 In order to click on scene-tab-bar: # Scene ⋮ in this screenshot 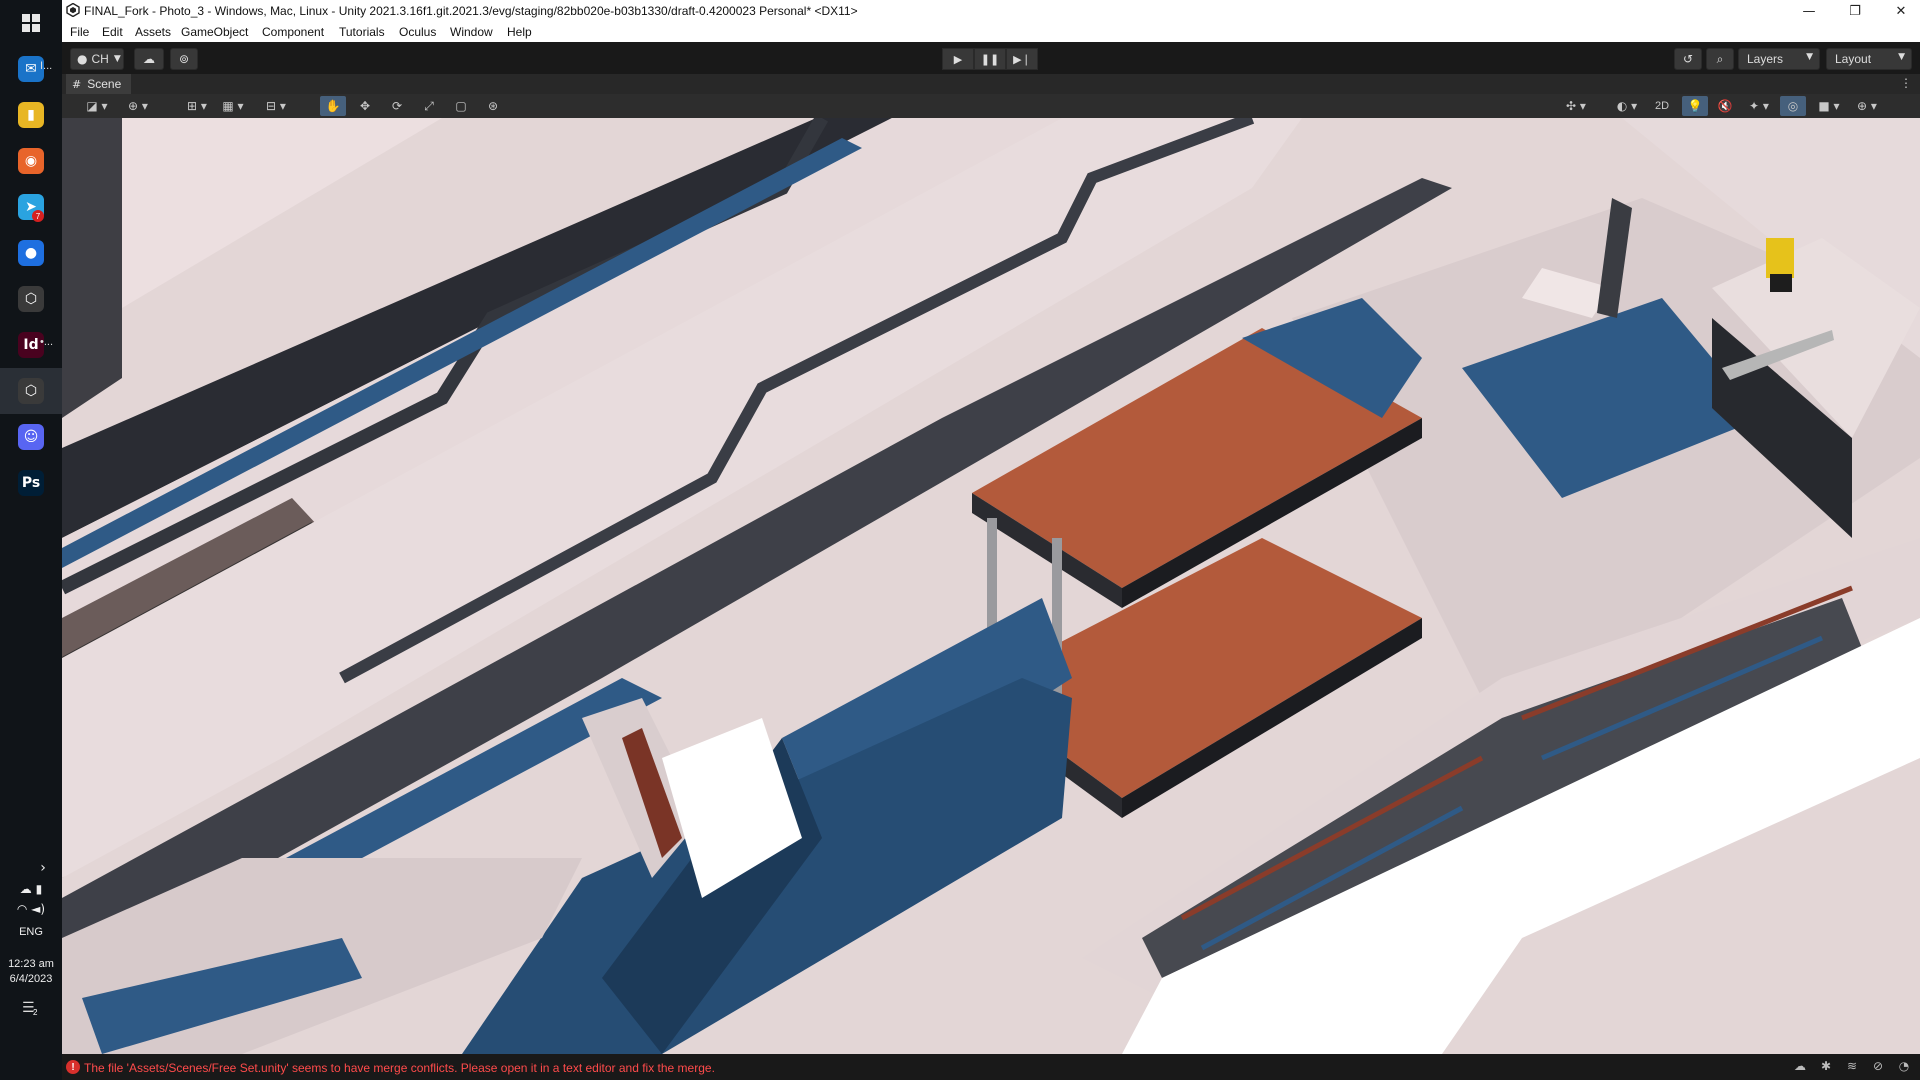, I will do `click(991, 84)`.